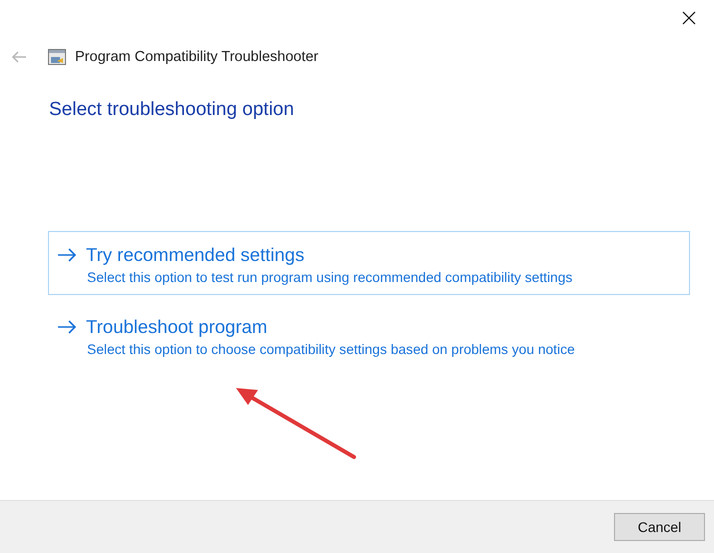 This screenshot has width=714, height=553. What do you see at coordinates (195, 255) in the screenshot?
I see `option-title: Try recommended settings` at bounding box center [195, 255].